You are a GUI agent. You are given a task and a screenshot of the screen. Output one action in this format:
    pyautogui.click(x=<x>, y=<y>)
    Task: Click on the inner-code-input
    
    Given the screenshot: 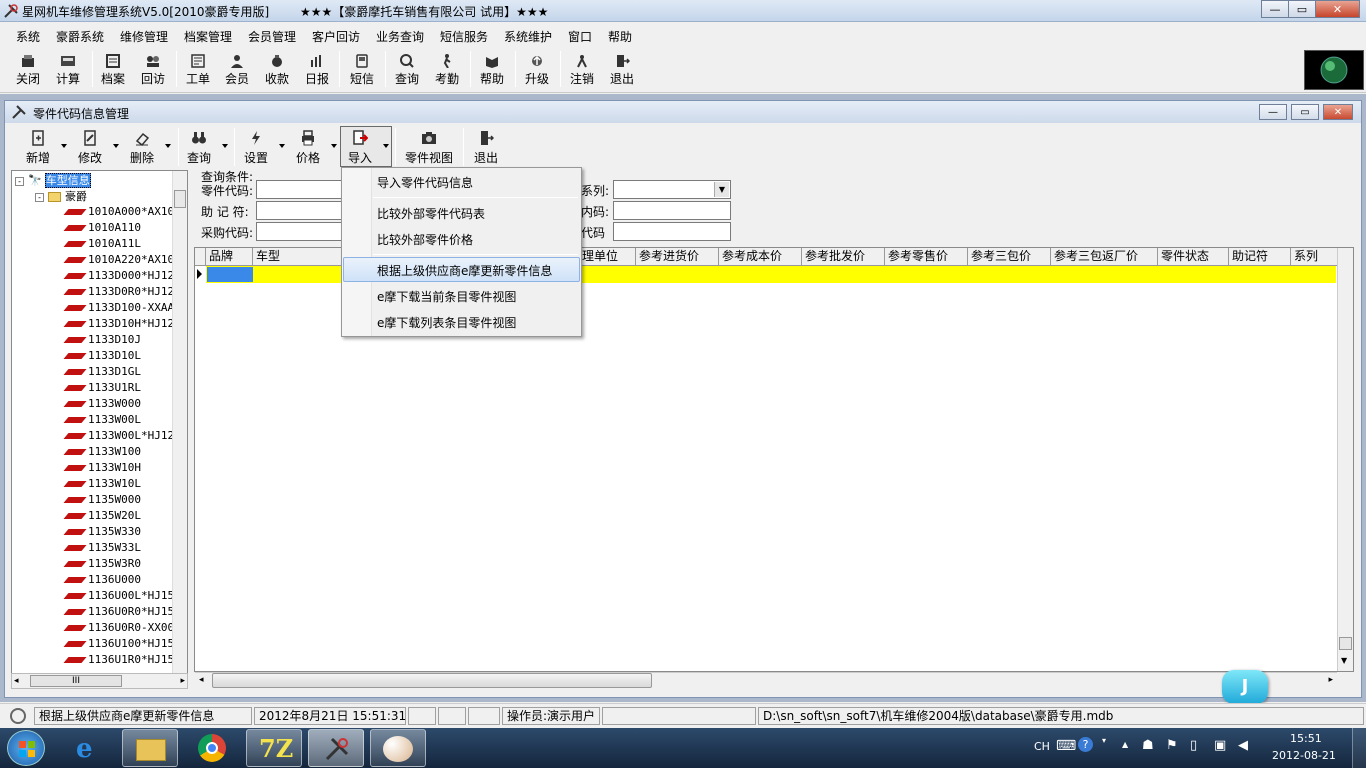 What is the action you would take?
    pyautogui.click(x=672, y=210)
    